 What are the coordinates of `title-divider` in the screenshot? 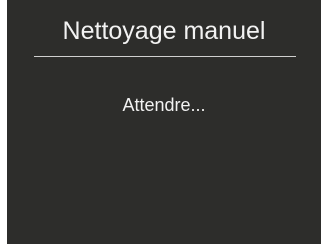 It's located at (165, 56).